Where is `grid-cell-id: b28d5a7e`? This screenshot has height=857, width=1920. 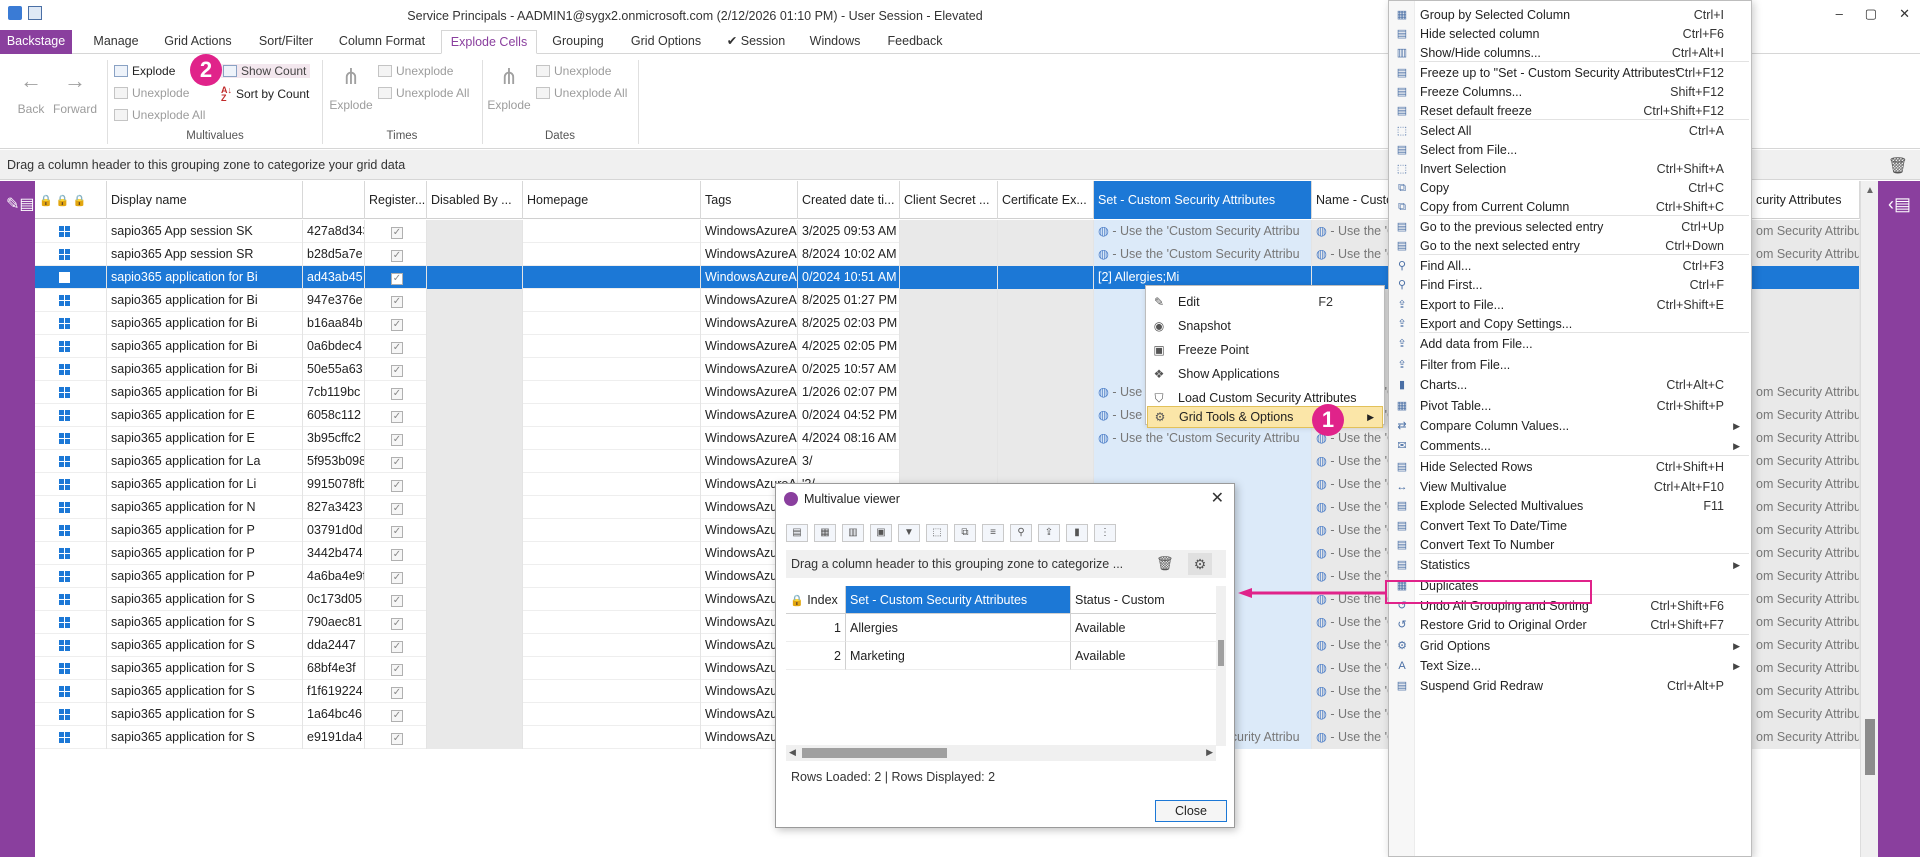
grid-cell-id: b28d5a7e is located at coordinates (334, 254).